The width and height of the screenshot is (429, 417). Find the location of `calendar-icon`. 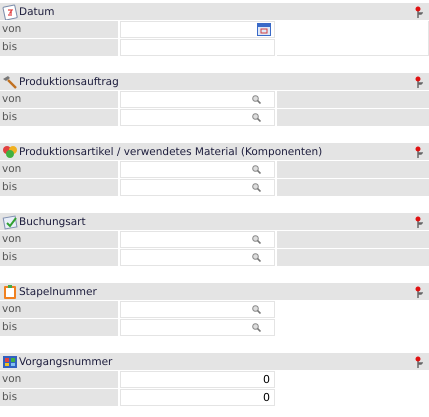

calendar-icon is located at coordinates (10, 12).